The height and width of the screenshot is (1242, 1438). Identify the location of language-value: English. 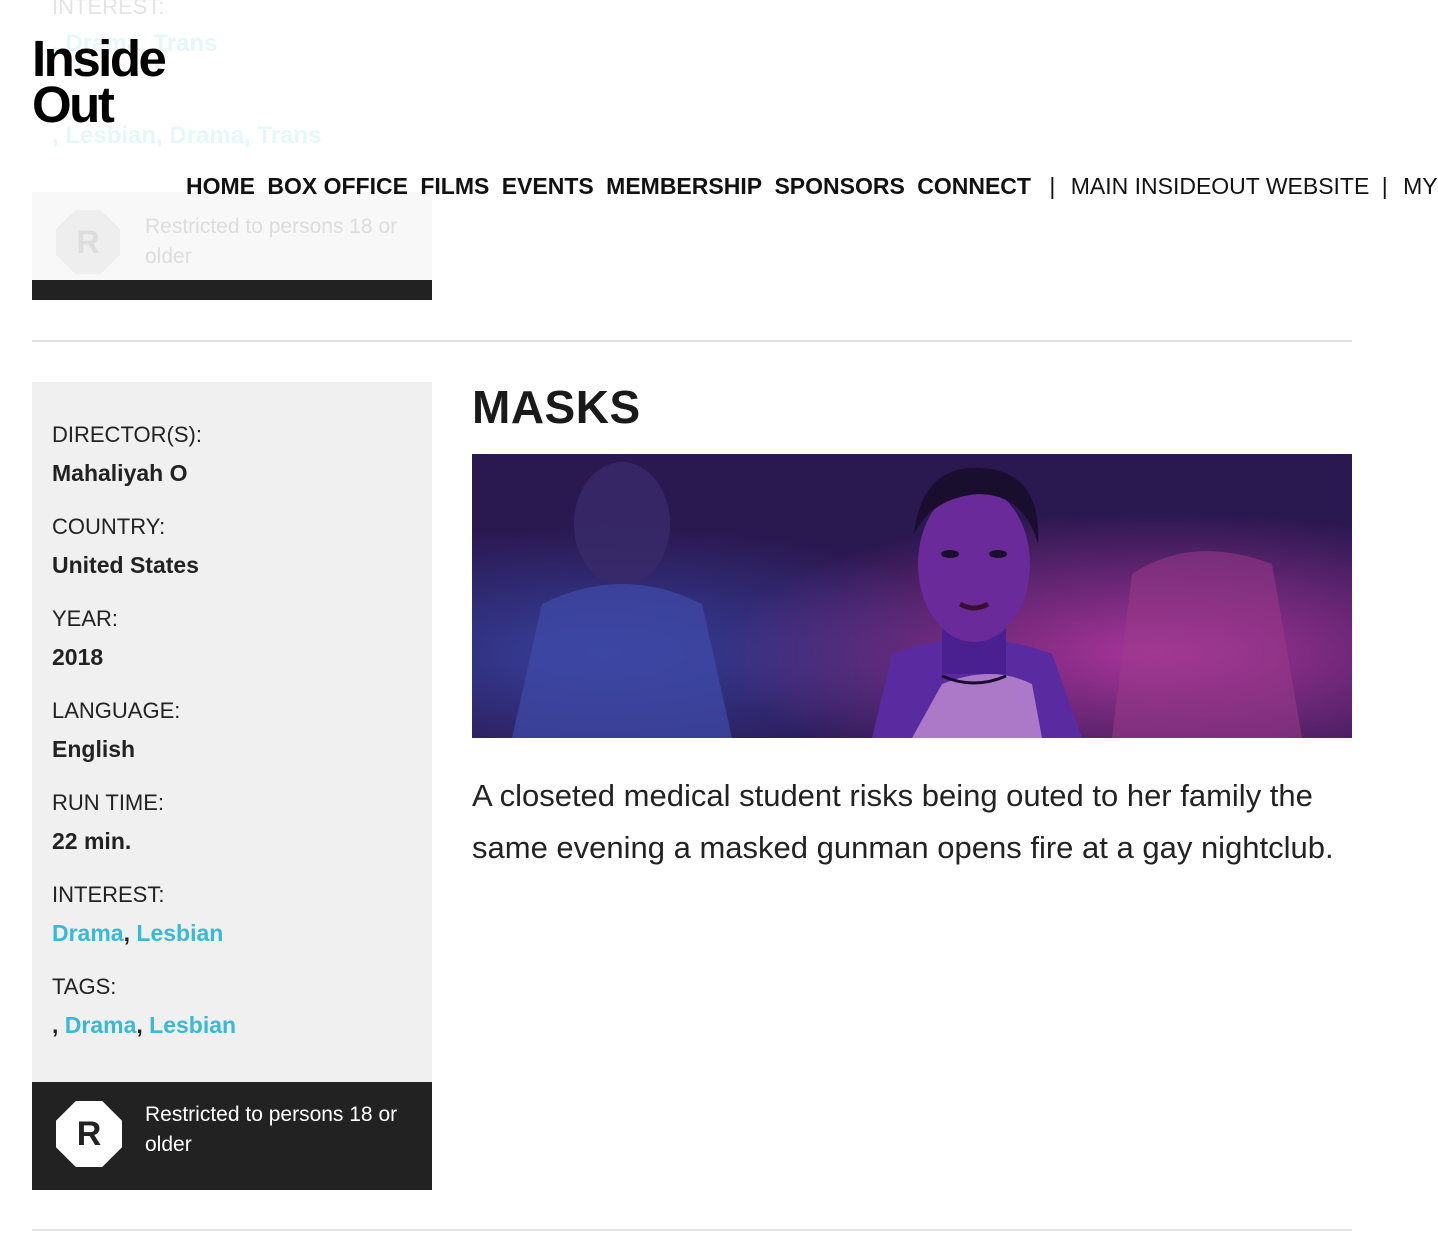
(94, 749).